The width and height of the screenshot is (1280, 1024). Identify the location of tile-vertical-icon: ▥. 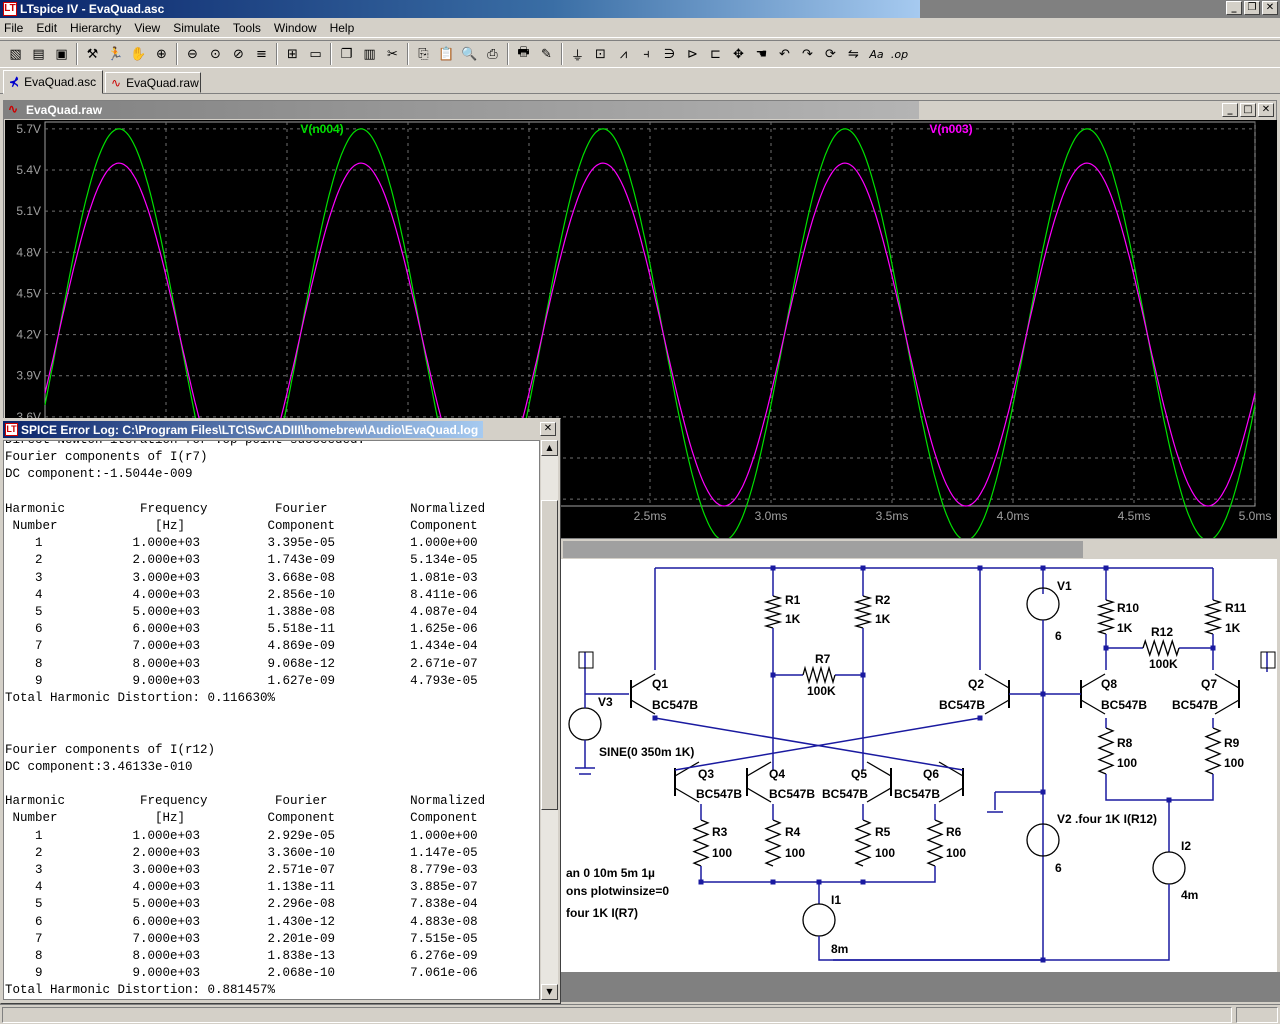
(369, 54).